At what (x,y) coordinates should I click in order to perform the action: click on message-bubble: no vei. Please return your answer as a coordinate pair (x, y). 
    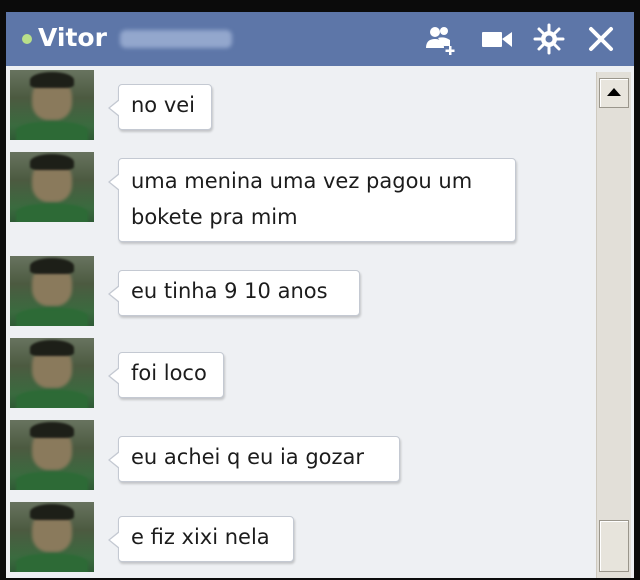
    Looking at the image, I should click on (160, 107).